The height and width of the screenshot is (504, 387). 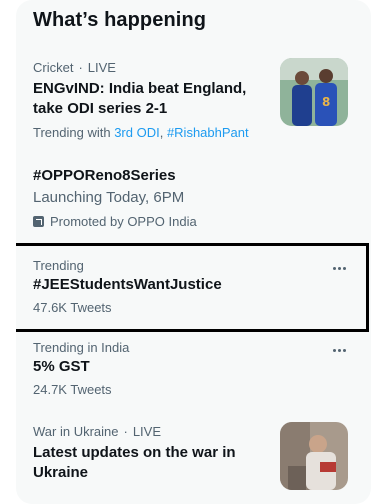 I want to click on trend-category: Cricket, so click(x=53, y=67).